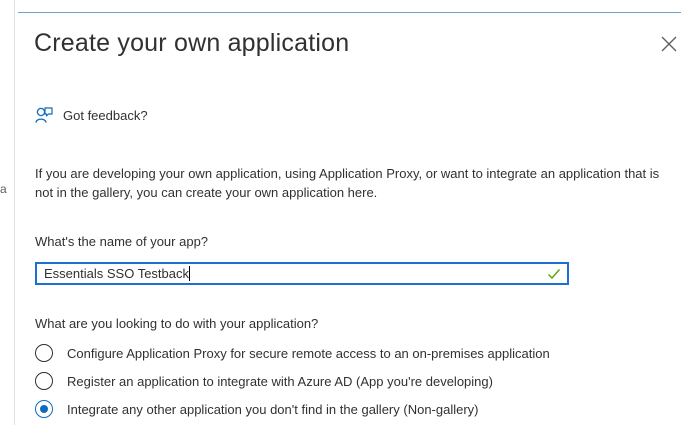  What do you see at coordinates (302, 273) in the screenshot?
I see `app-name-input: Essentials SSO Testback` at bounding box center [302, 273].